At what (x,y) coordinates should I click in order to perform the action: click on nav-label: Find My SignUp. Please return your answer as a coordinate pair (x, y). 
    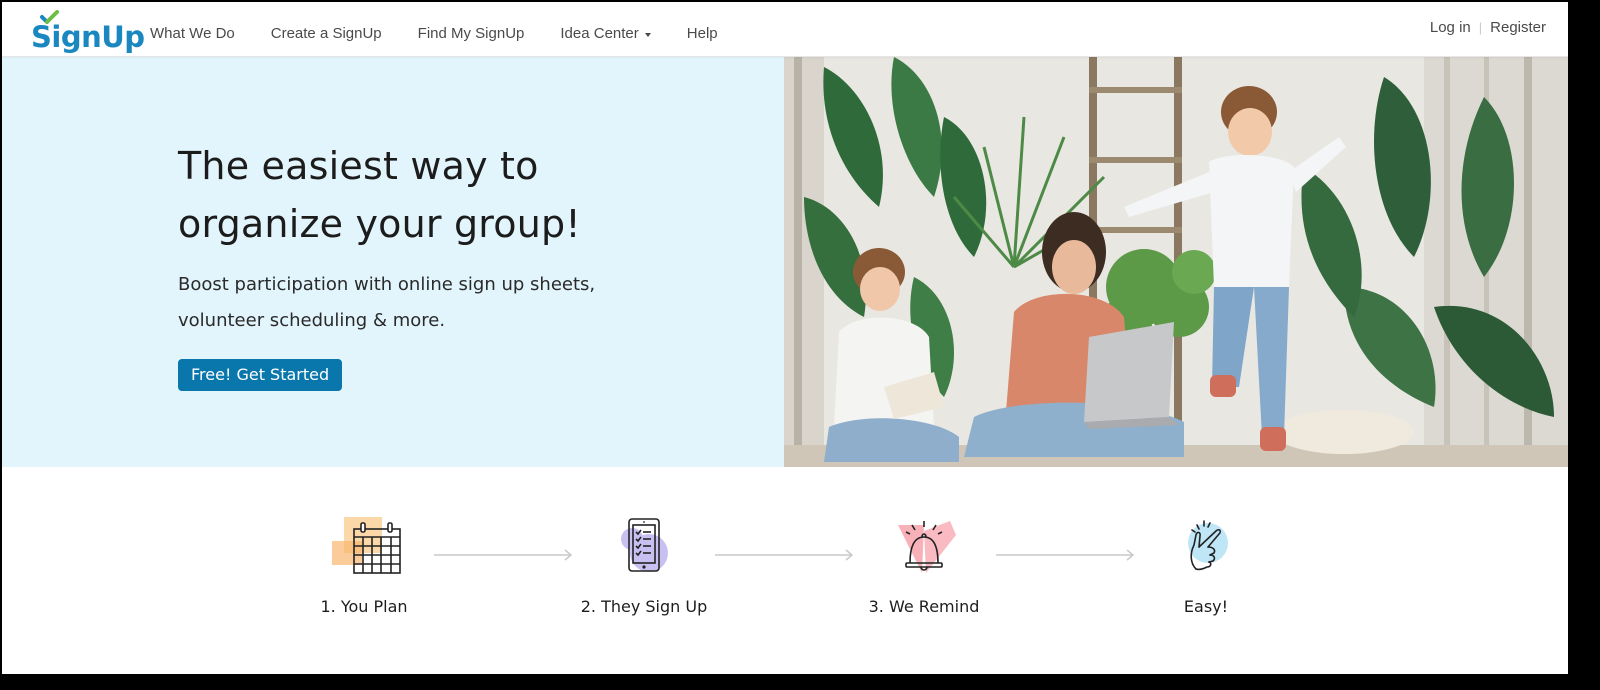
    Looking at the image, I should click on (471, 33).